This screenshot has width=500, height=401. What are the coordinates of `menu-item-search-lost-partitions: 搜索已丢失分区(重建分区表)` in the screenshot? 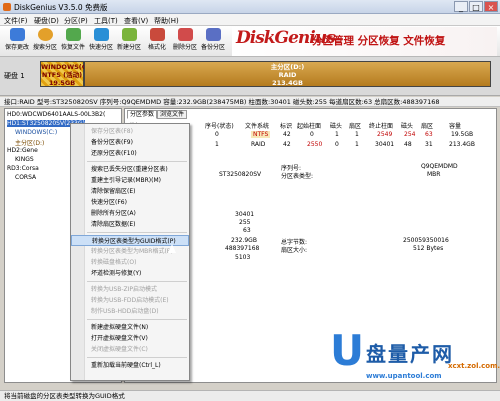 It's located at (130, 169).